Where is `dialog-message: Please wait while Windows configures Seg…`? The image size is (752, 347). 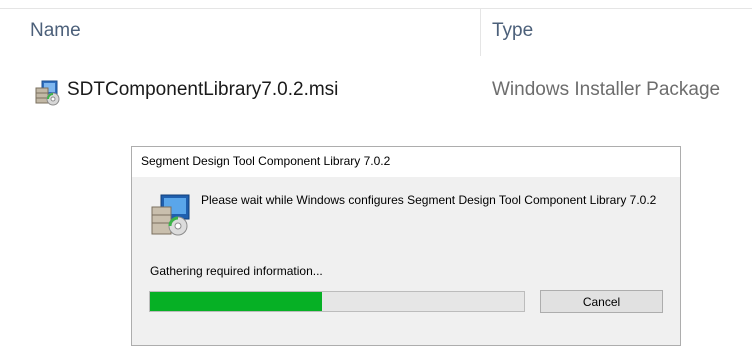
dialog-message: Please wait while Windows configures Seg… is located at coordinates (429, 200).